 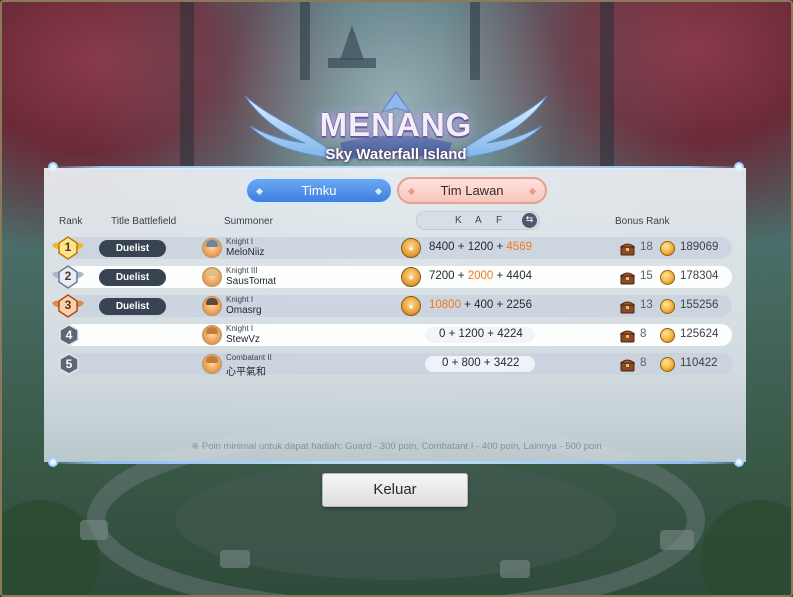 I want to click on exit-button: Keluar, so click(x=395, y=490).